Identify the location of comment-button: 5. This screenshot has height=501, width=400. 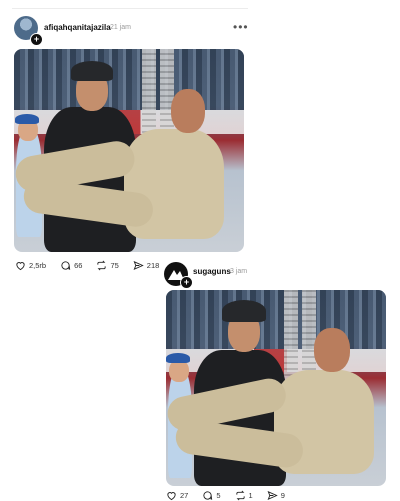
(211, 495).